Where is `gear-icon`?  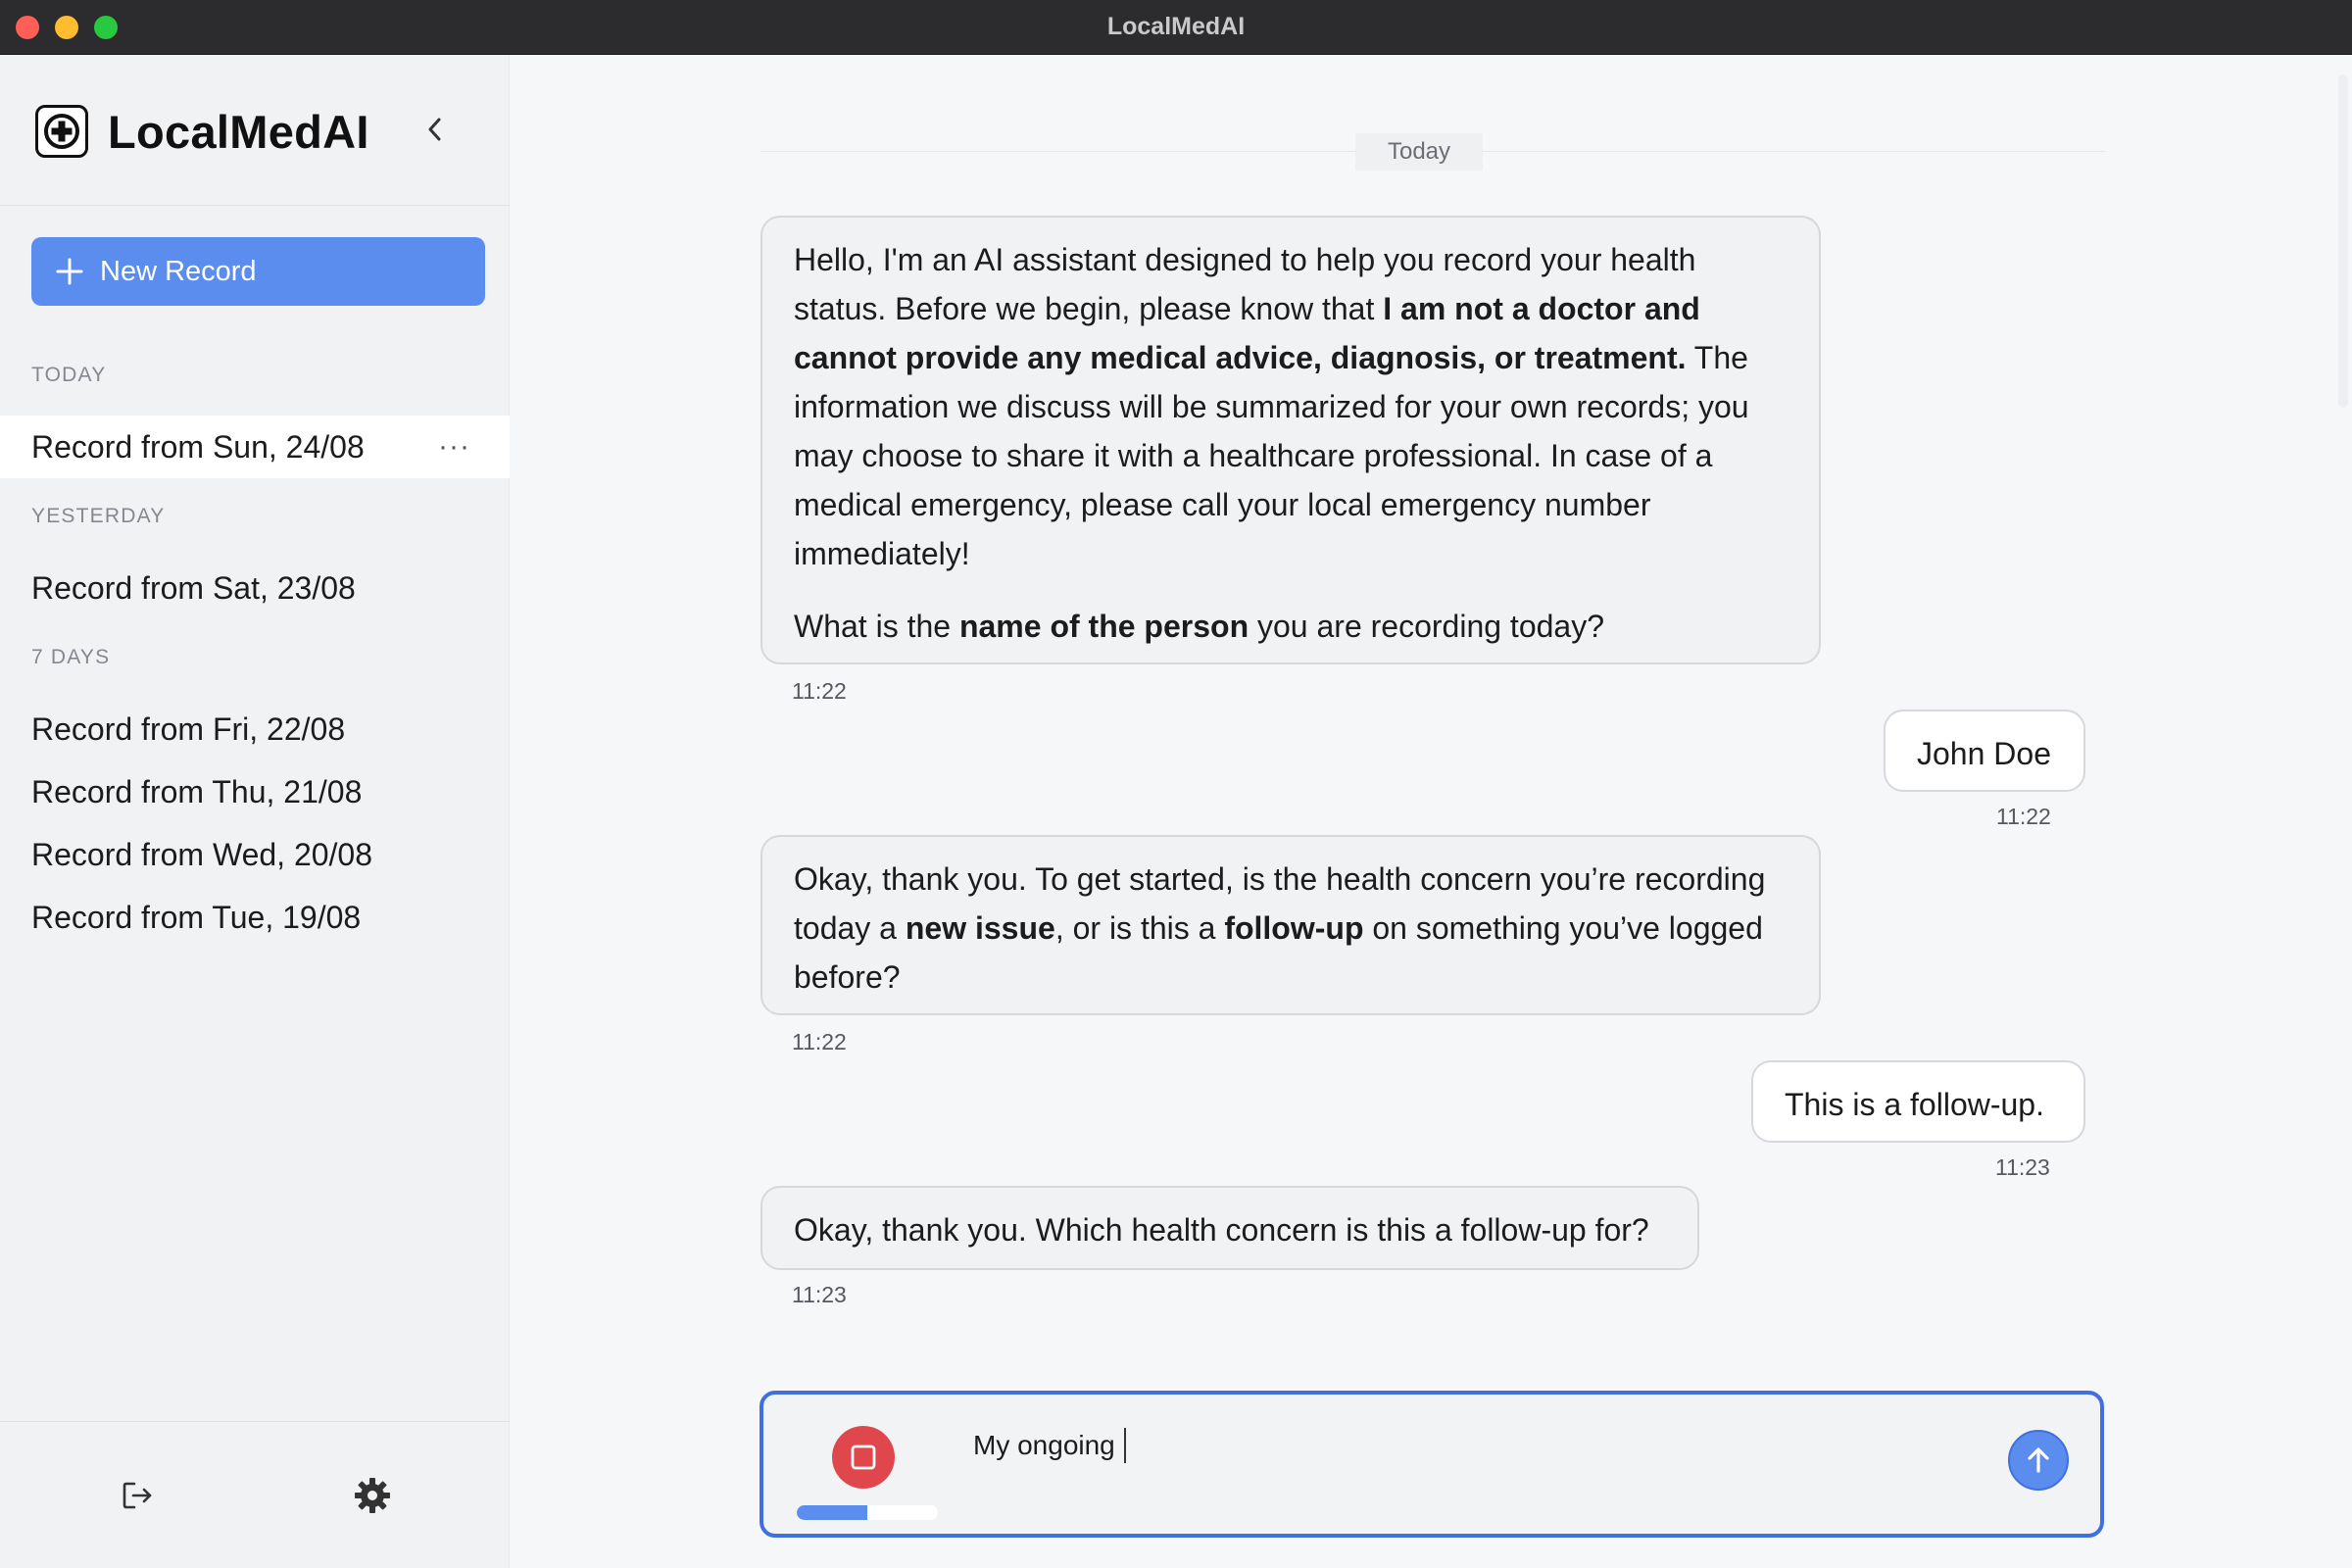 gear-icon is located at coordinates (372, 1495).